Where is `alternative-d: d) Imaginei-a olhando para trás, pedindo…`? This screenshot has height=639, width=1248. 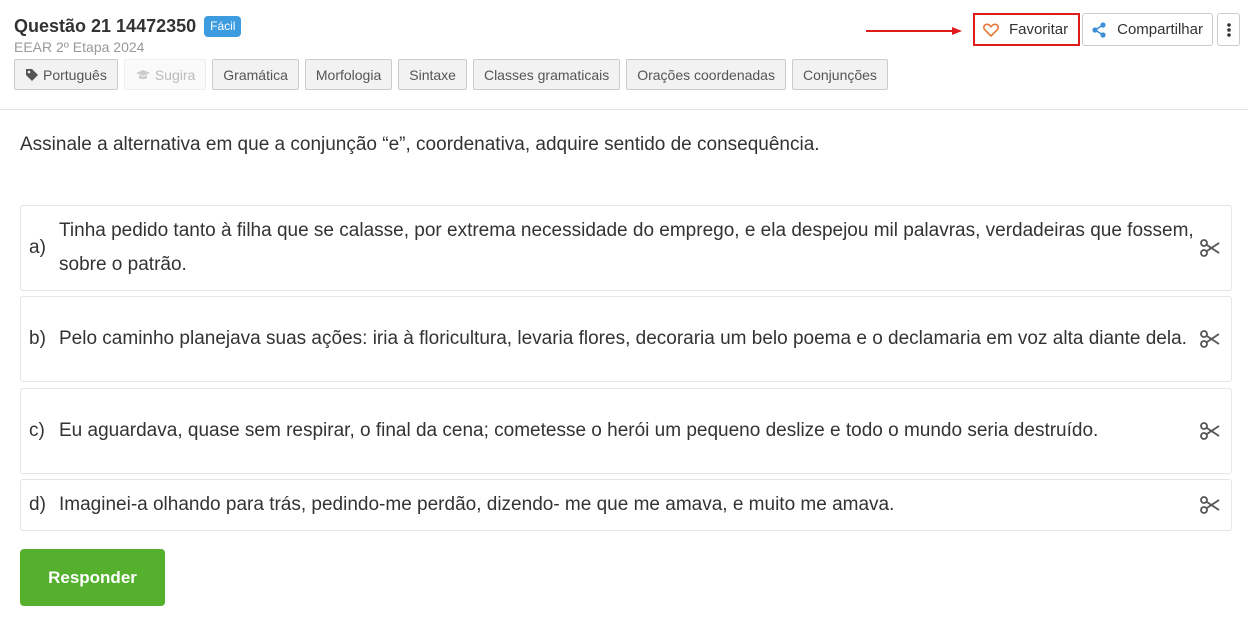
alternative-d: d) Imaginei-a olhando para trás, pedindo… is located at coordinates (626, 505).